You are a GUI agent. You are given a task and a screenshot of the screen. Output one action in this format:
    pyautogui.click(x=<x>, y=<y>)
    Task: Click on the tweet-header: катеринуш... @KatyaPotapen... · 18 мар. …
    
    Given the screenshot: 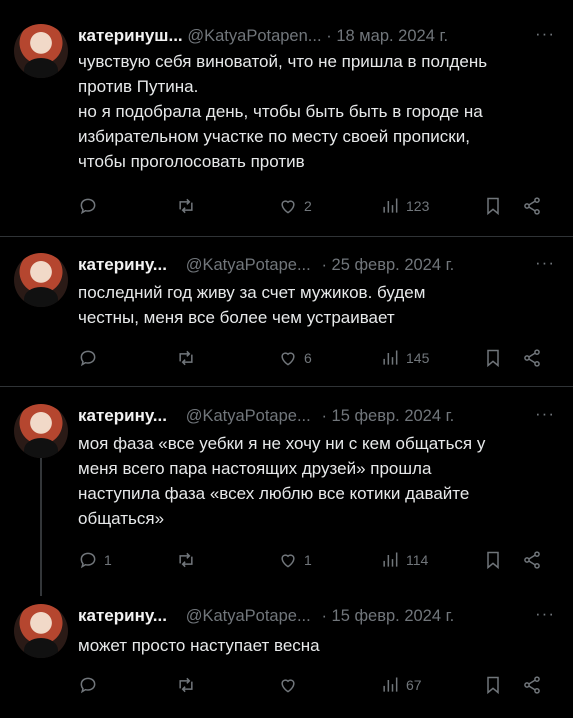 What is the action you would take?
    pyautogui.click(x=323, y=36)
    